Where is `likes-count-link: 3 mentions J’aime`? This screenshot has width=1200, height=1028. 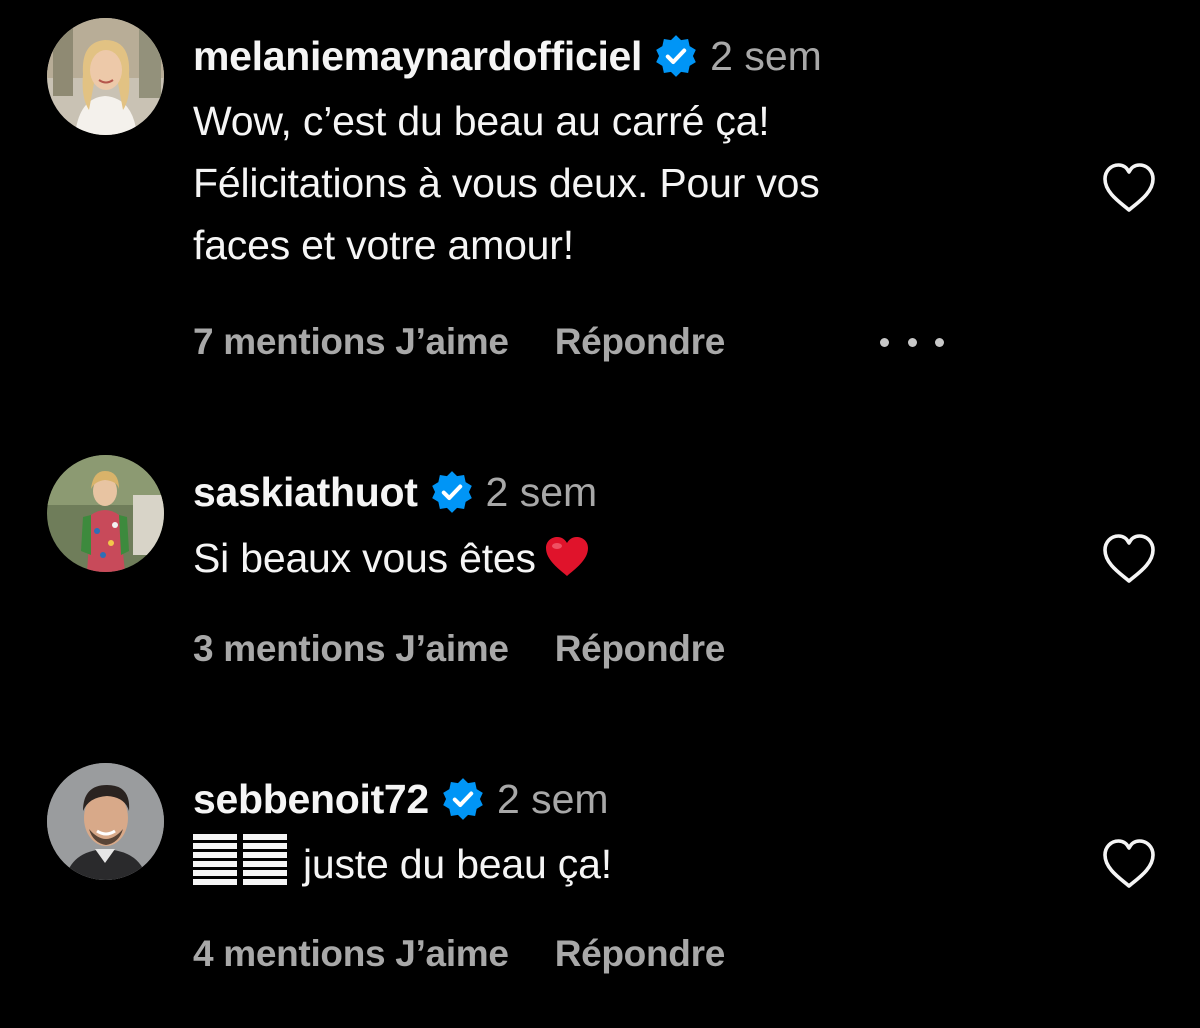 likes-count-link: 3 mentions J’aime is located at coordinates (351, 649).